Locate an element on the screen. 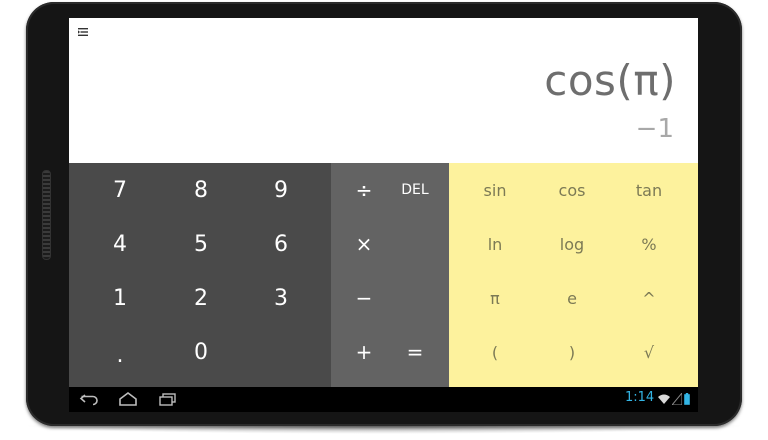 The image size is (768, 440). key-del: DEL is located at coordinates (415, 190).